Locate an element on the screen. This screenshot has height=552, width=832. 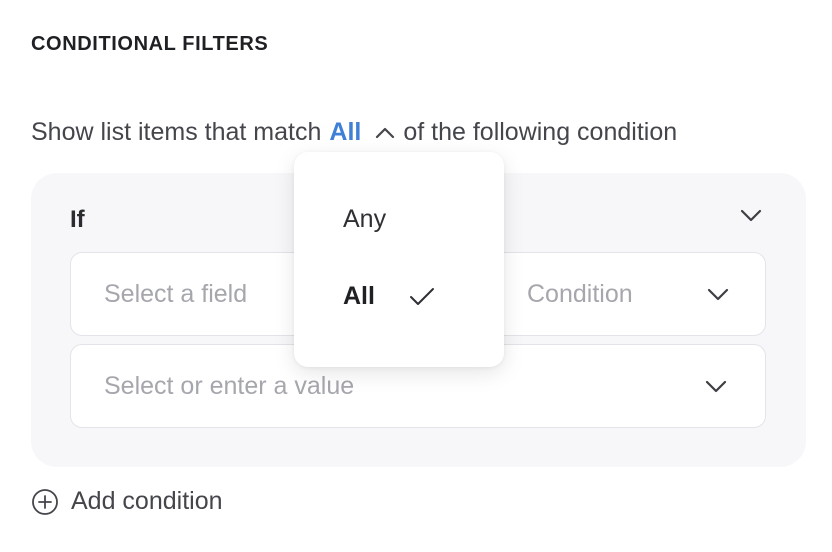
option-label: Any is located at coordinates (365, 219).